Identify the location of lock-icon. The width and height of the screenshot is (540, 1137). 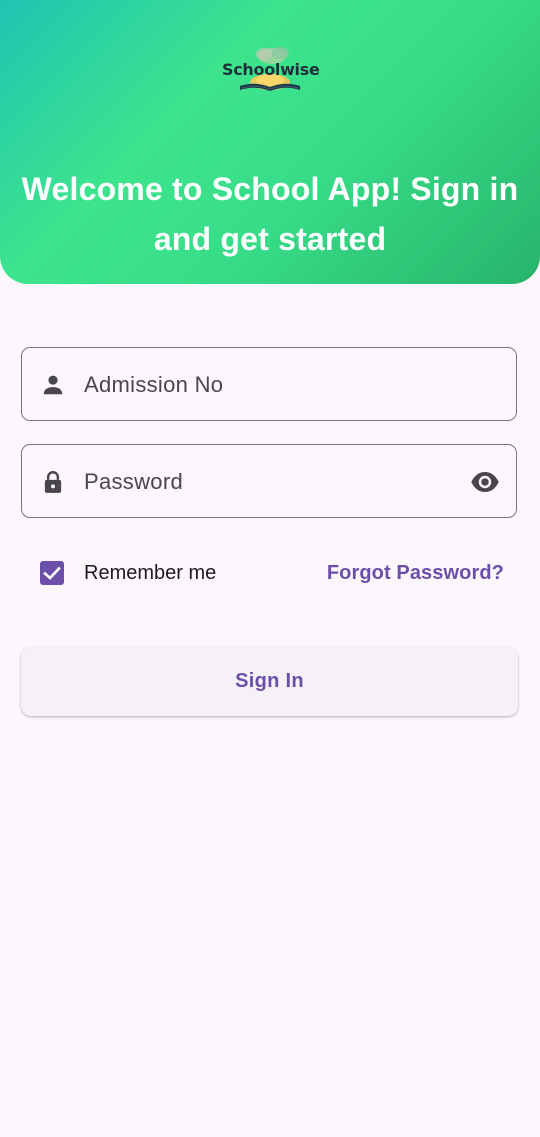
(53, 482).